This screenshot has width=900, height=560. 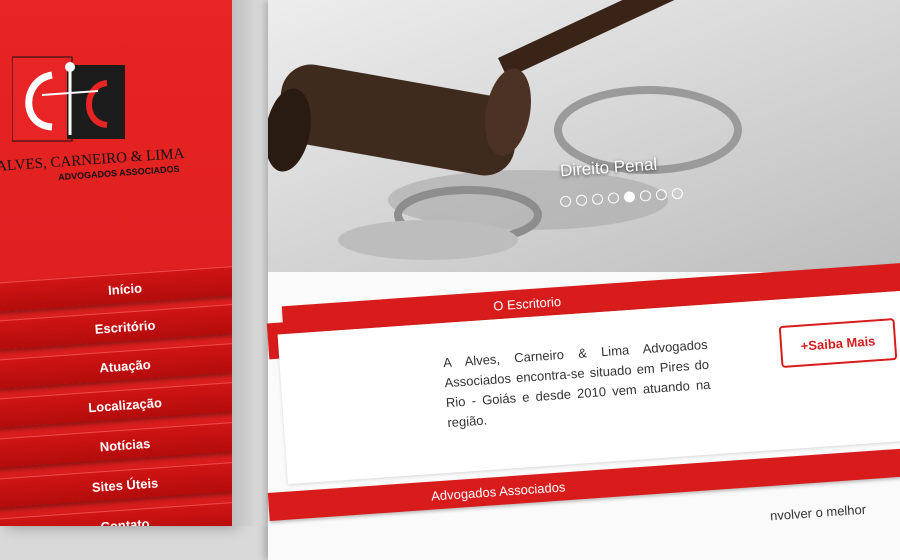 I want to click on firm-logo, so click(x=72, y=100).